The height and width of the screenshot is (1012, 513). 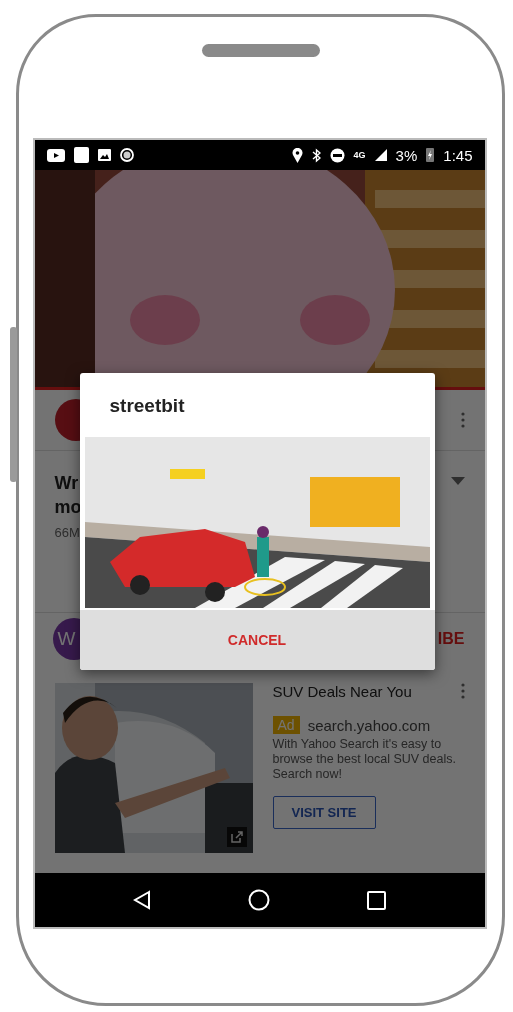 I want to click on video-title: Wr, so click(x=66, y=483).